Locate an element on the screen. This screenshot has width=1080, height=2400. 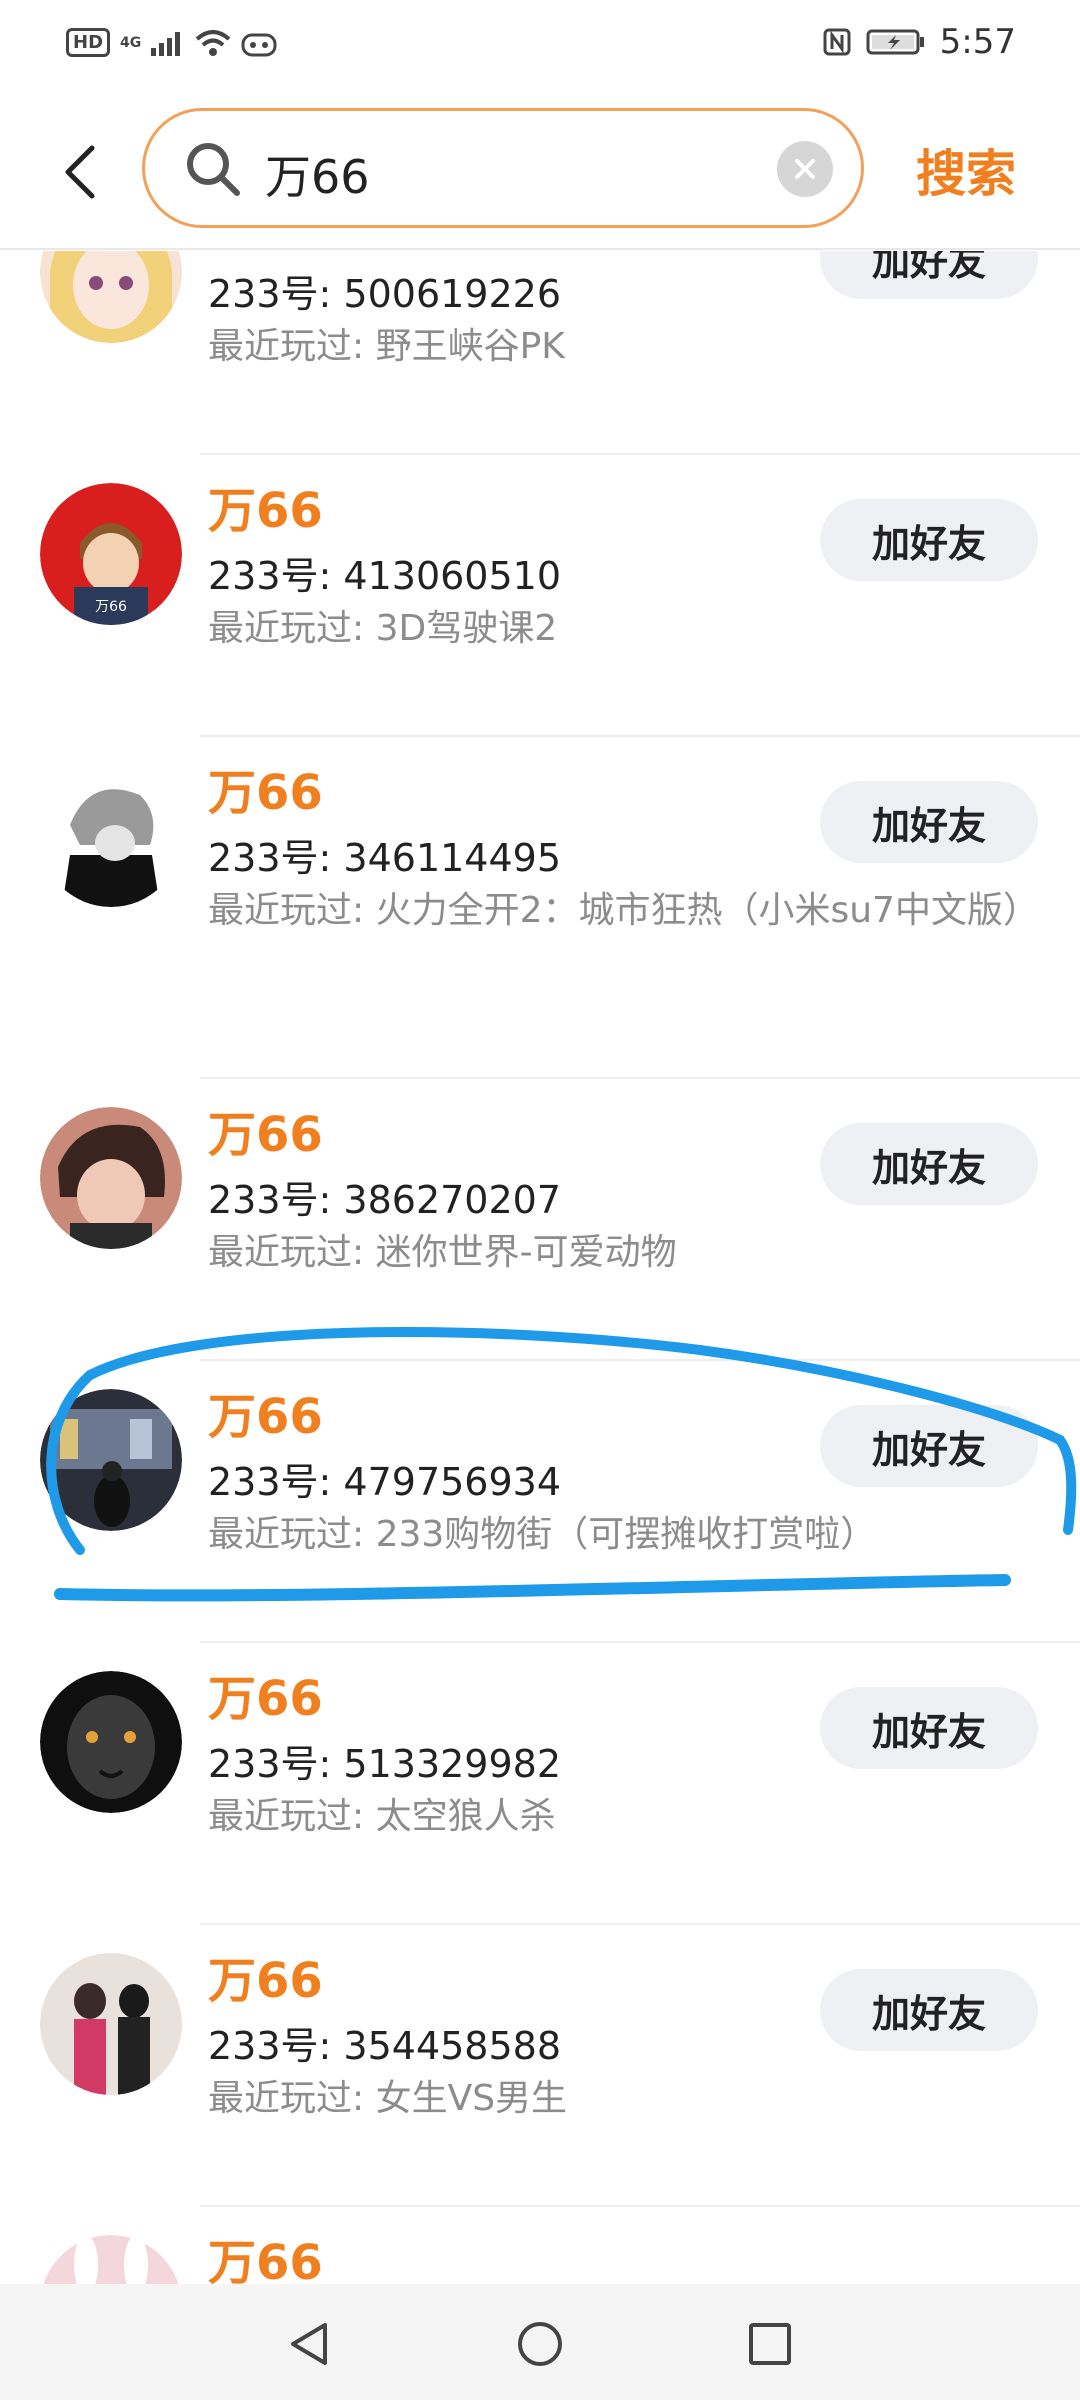
status-right-icons: 5:57 is located at coordinates (919, 42).